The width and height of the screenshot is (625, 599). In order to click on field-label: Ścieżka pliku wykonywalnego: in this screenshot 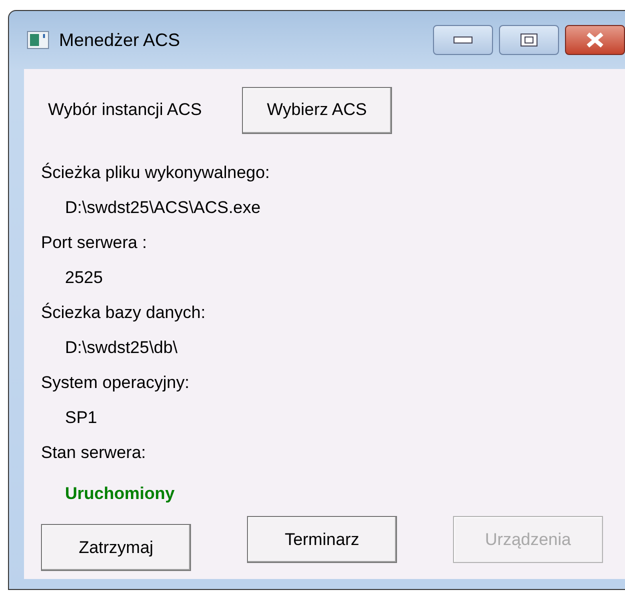, I will do `click(155, 173)`.